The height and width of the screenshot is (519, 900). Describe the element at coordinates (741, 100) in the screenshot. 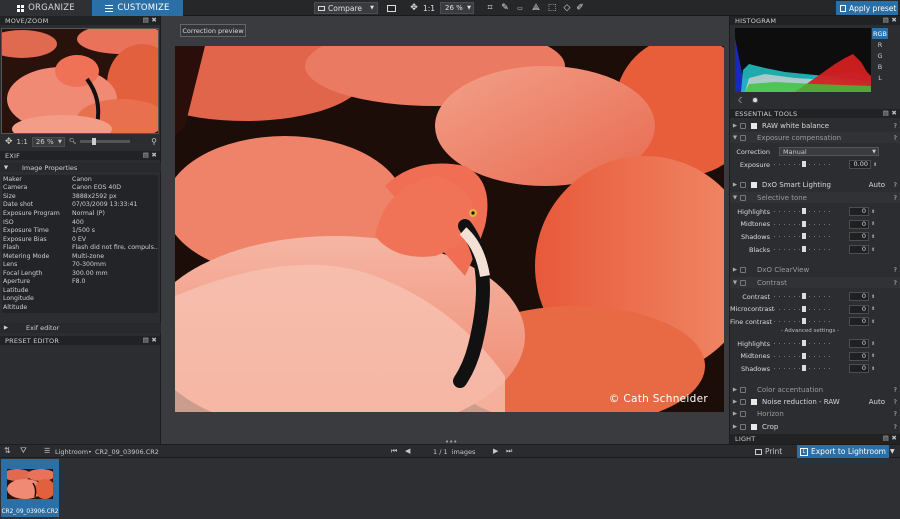

I see `moon-icon: ☾` at that location.